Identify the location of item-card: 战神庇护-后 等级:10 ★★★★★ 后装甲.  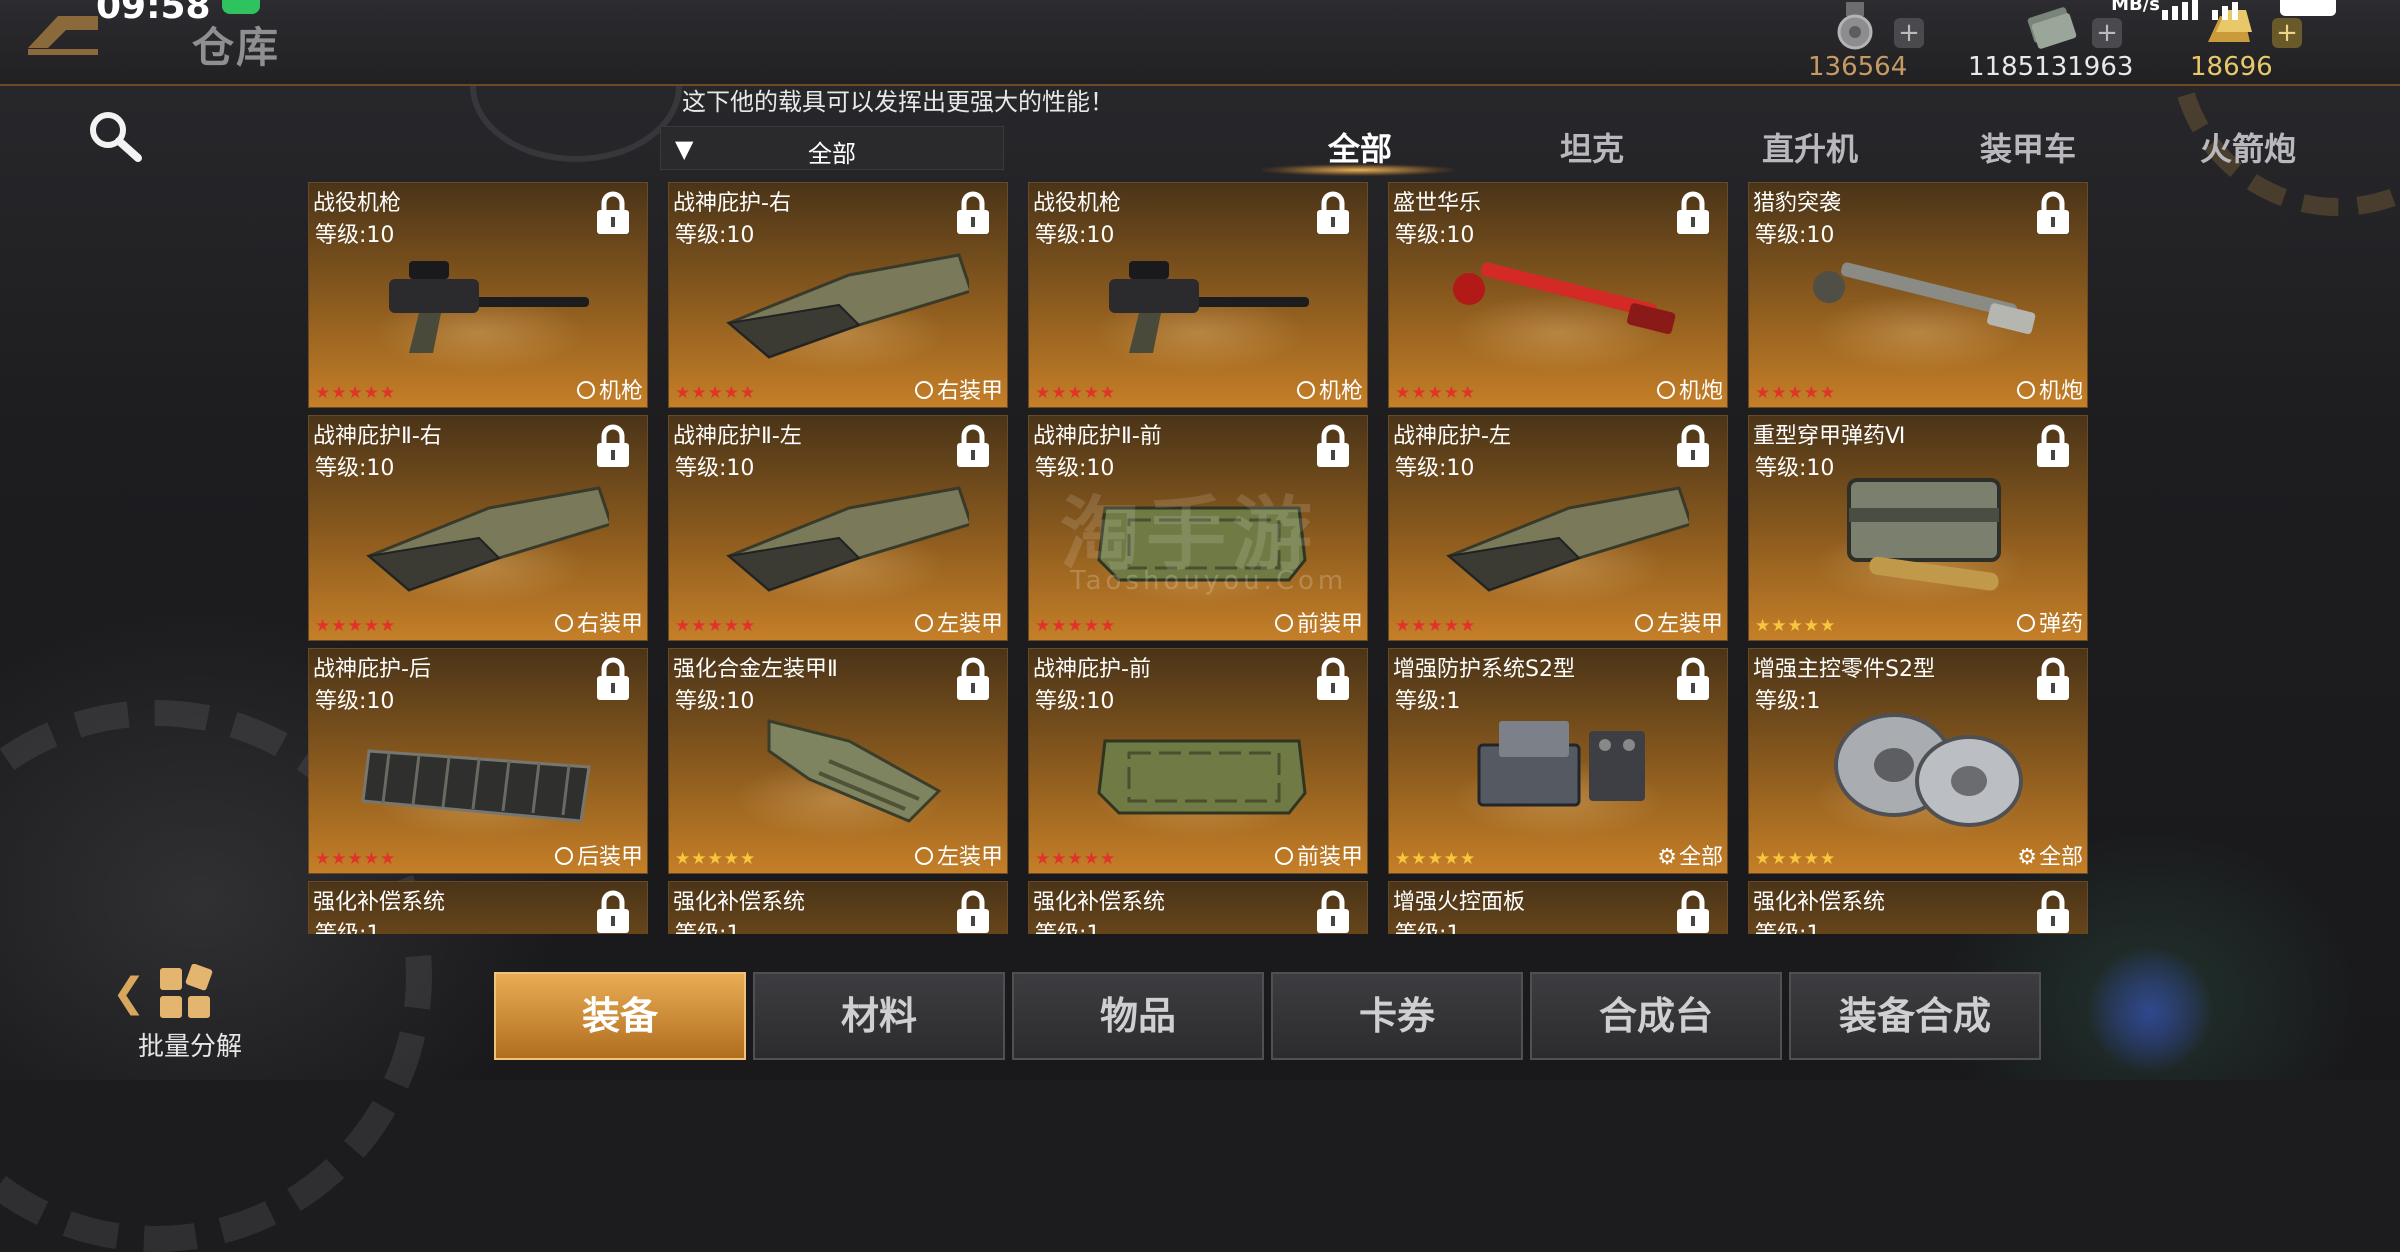
(478, 761).